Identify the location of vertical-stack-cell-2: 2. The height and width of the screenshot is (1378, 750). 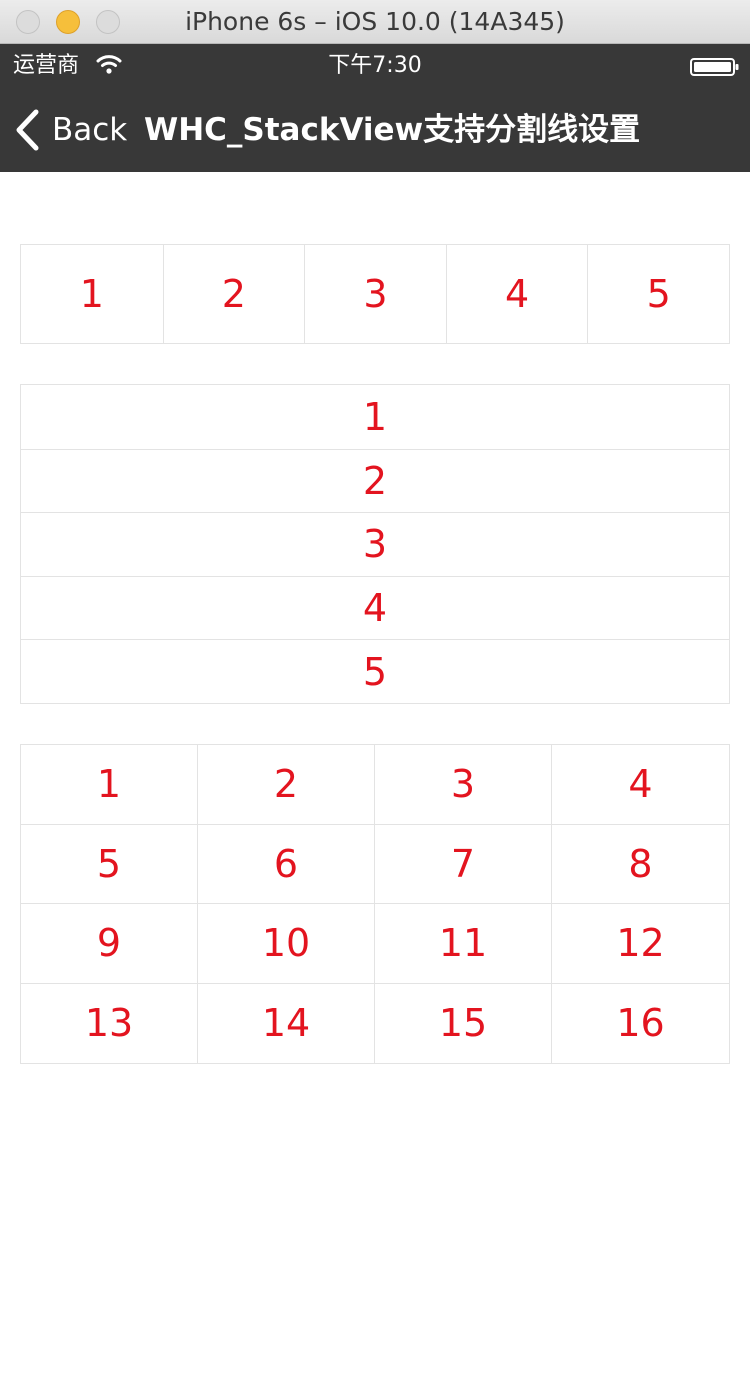
(375, 480).